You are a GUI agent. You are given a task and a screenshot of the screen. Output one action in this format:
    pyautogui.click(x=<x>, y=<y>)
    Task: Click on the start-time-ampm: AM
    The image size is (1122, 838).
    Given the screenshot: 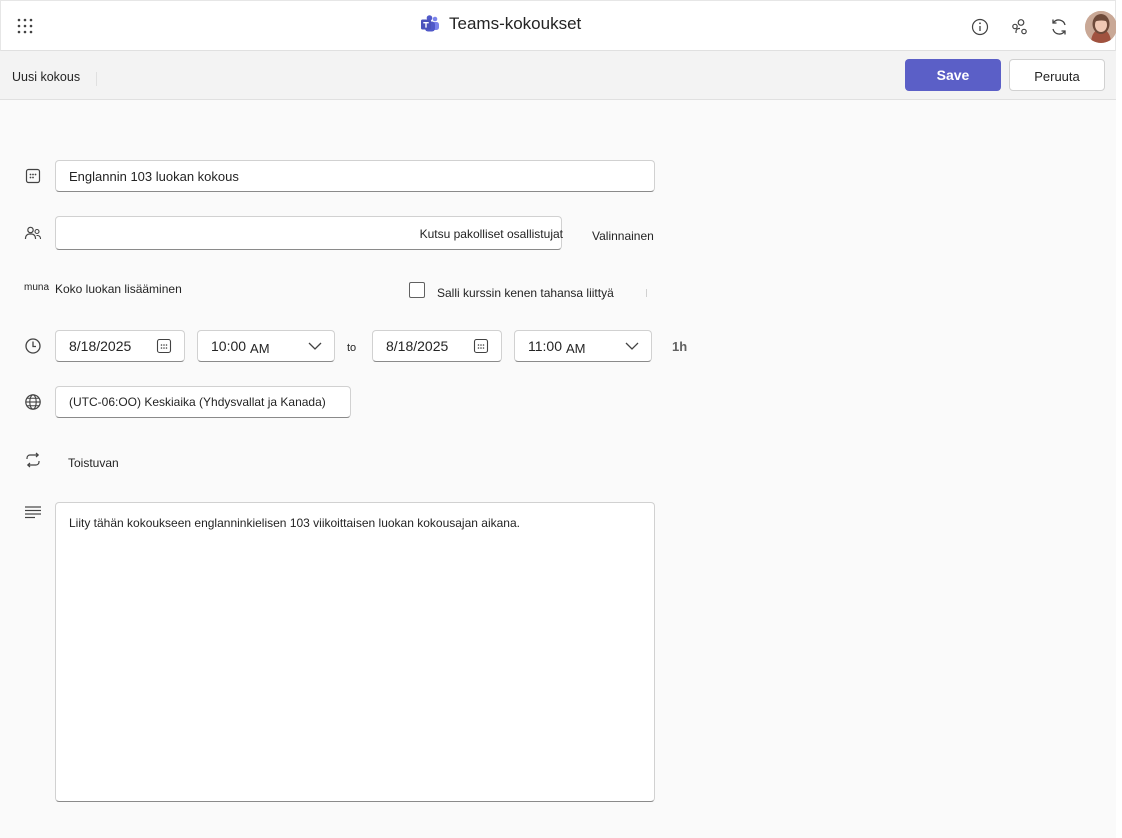 What is the action you would take?
    pyautogui.click(x=260, y=348)
    